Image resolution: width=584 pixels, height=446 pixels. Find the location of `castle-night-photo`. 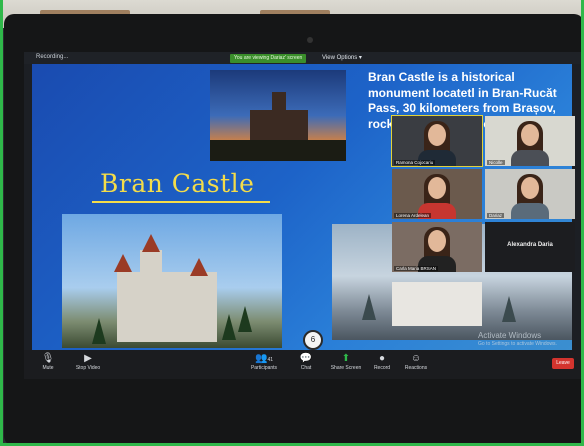

castle-night-photo is located at coordinates (278, 115).